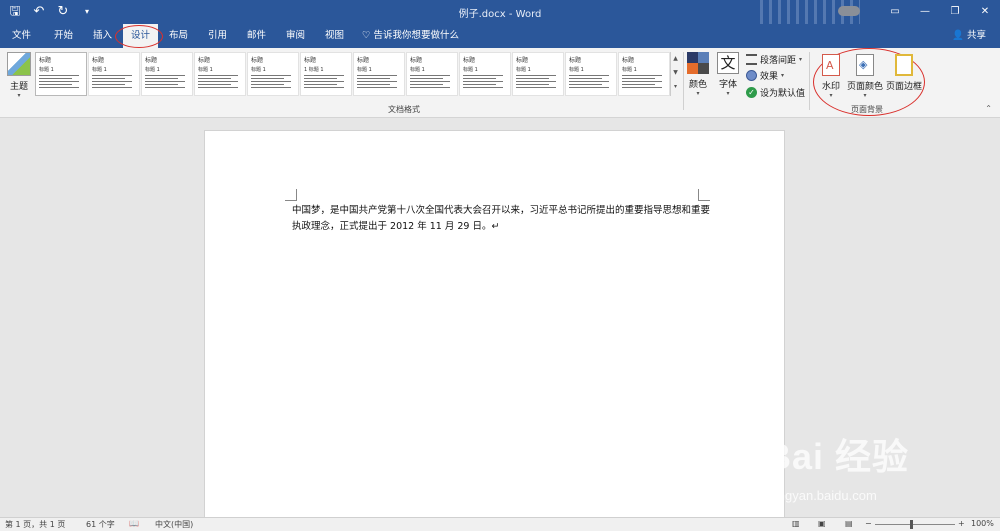  I want to click on fonts-label: 字体, so click(727, 85).